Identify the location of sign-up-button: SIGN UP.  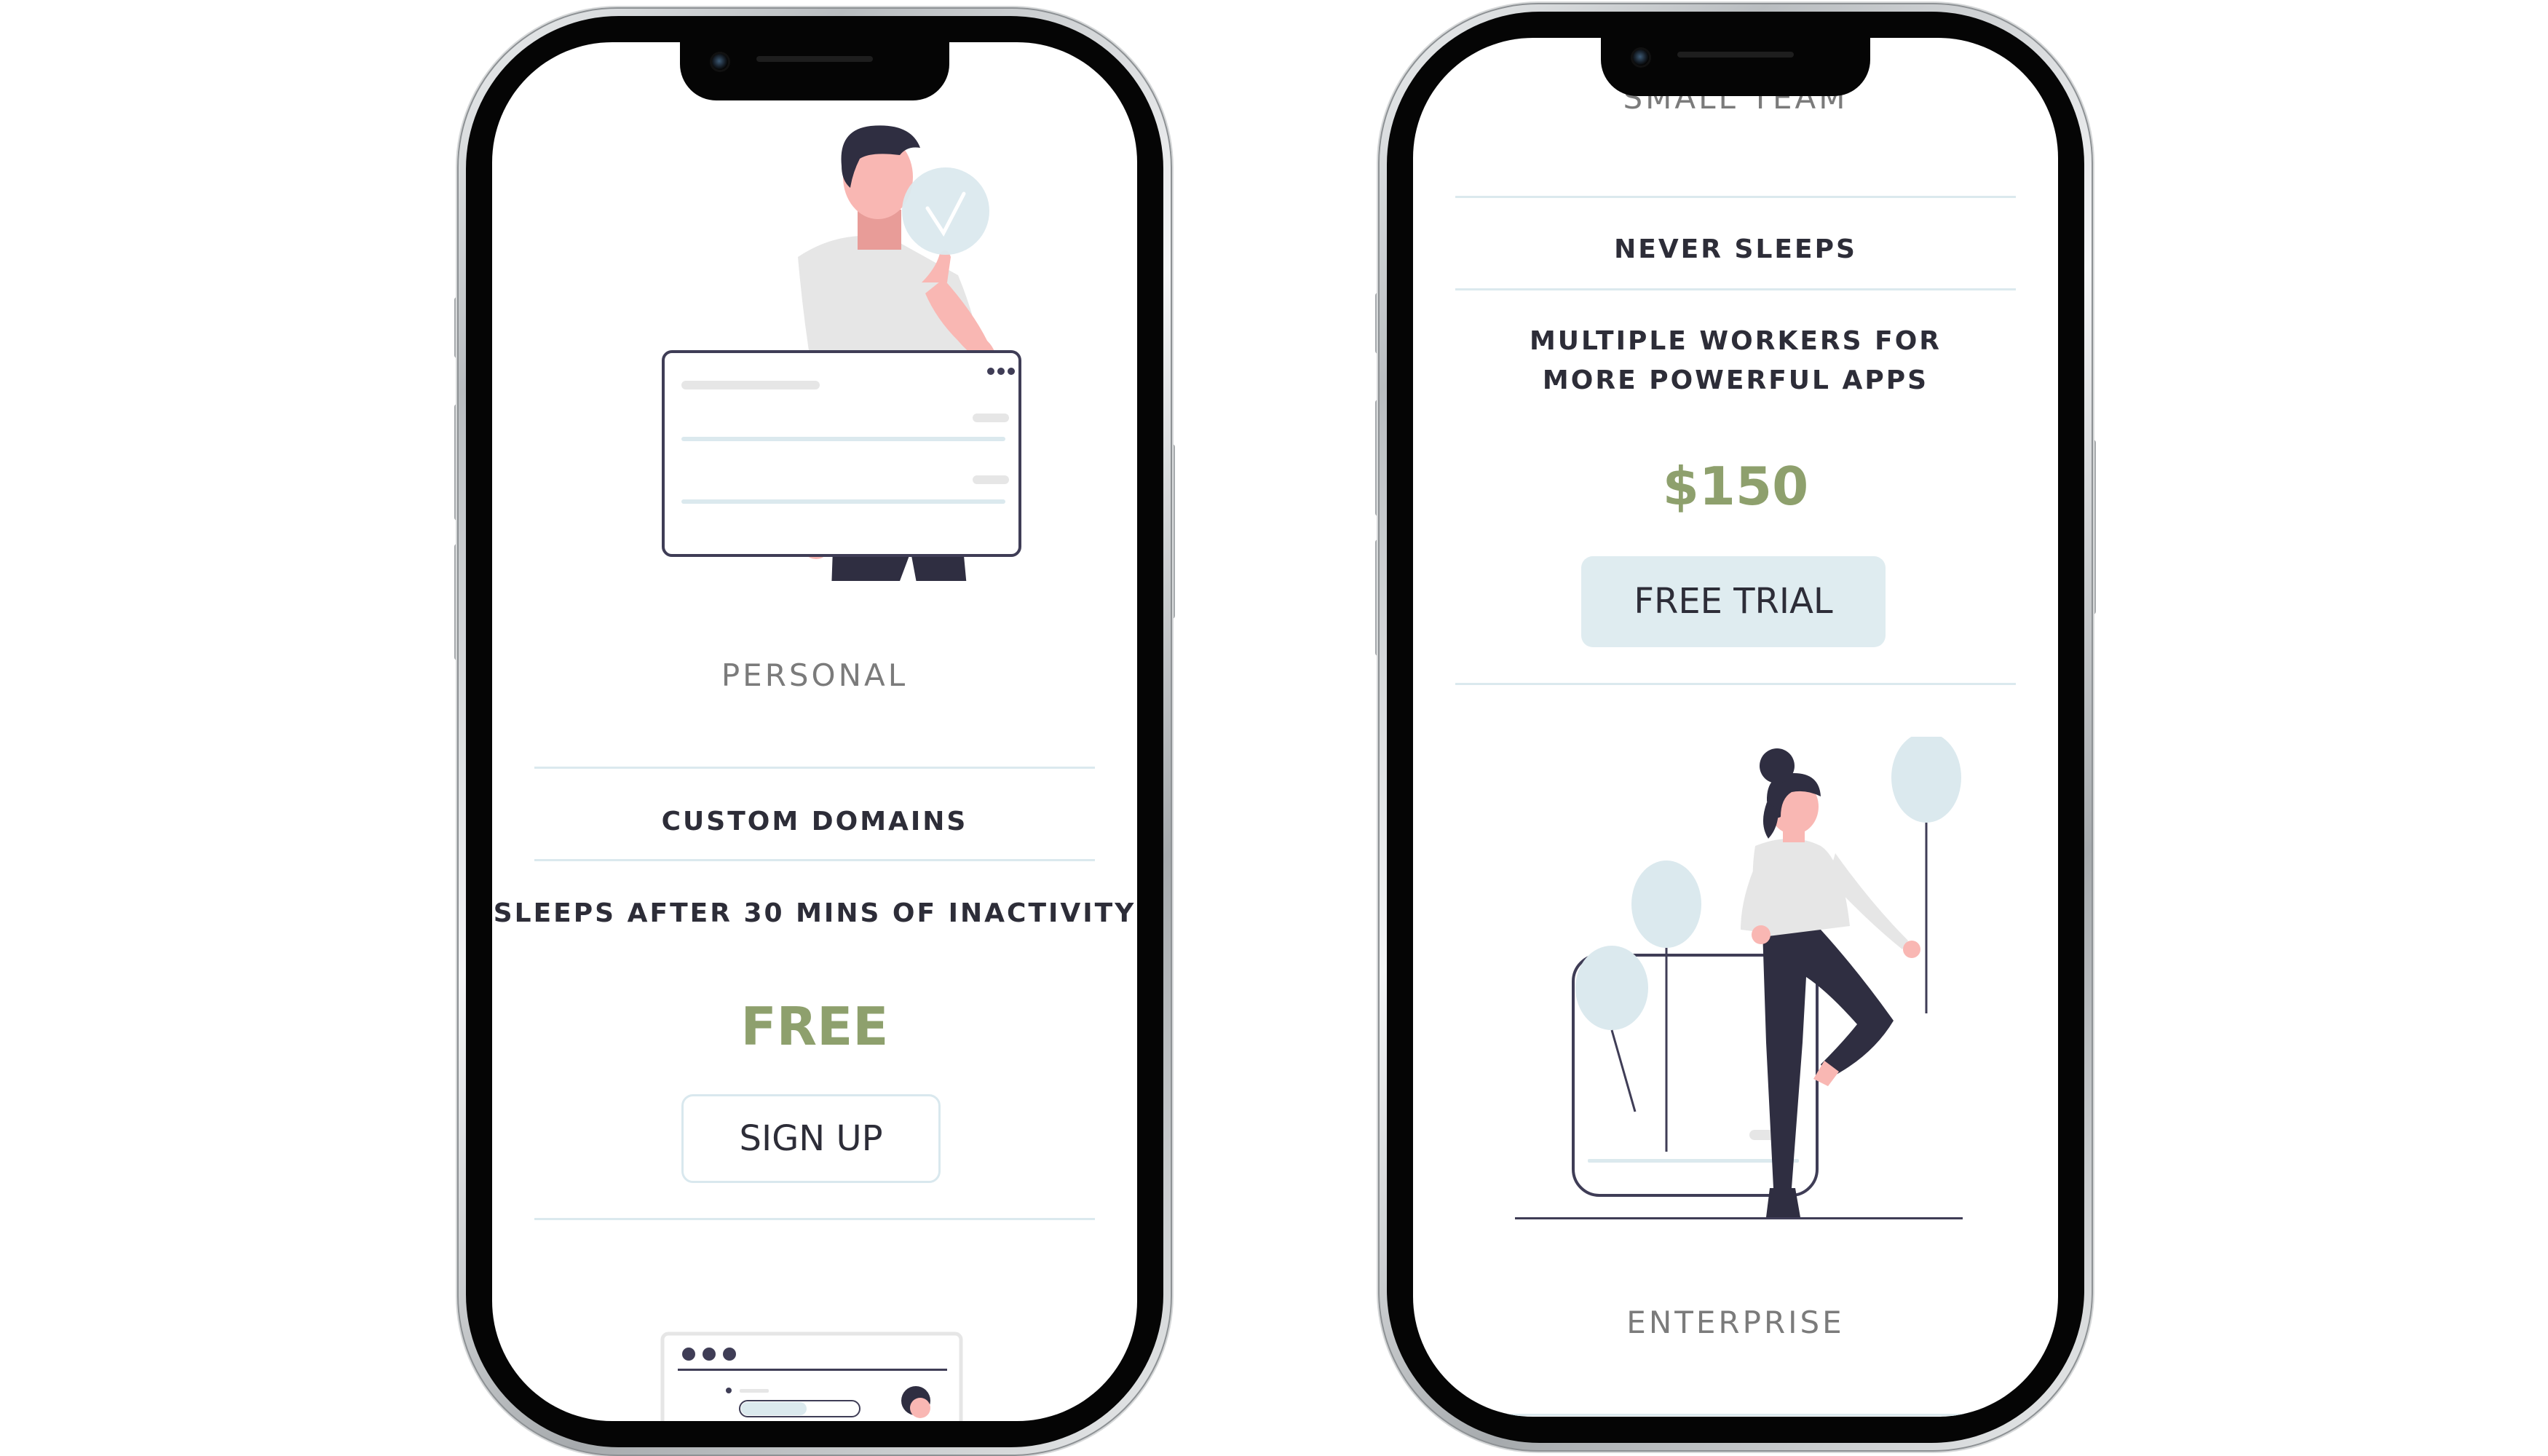
(811, 1138).